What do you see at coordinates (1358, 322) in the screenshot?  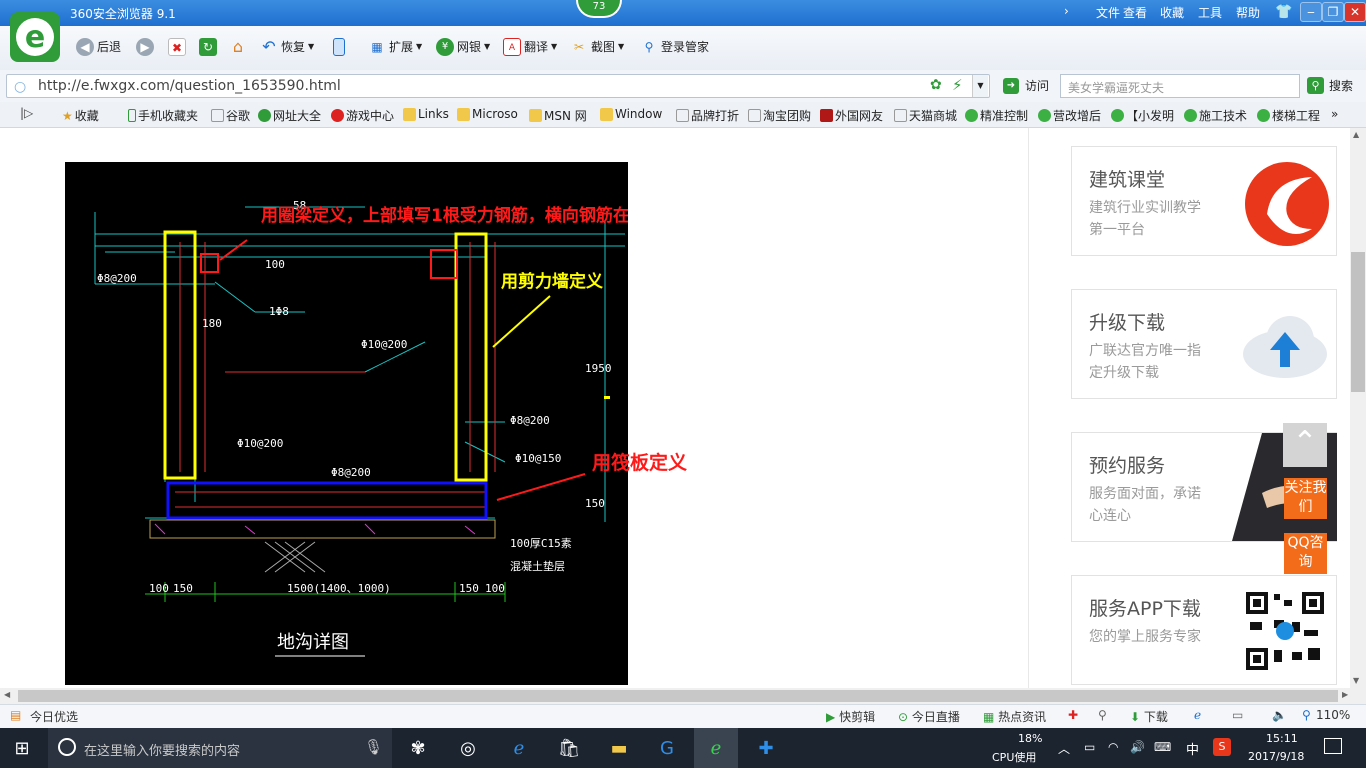 I see `vertical-scroll-thumb` at bounding box center [1358, 322].